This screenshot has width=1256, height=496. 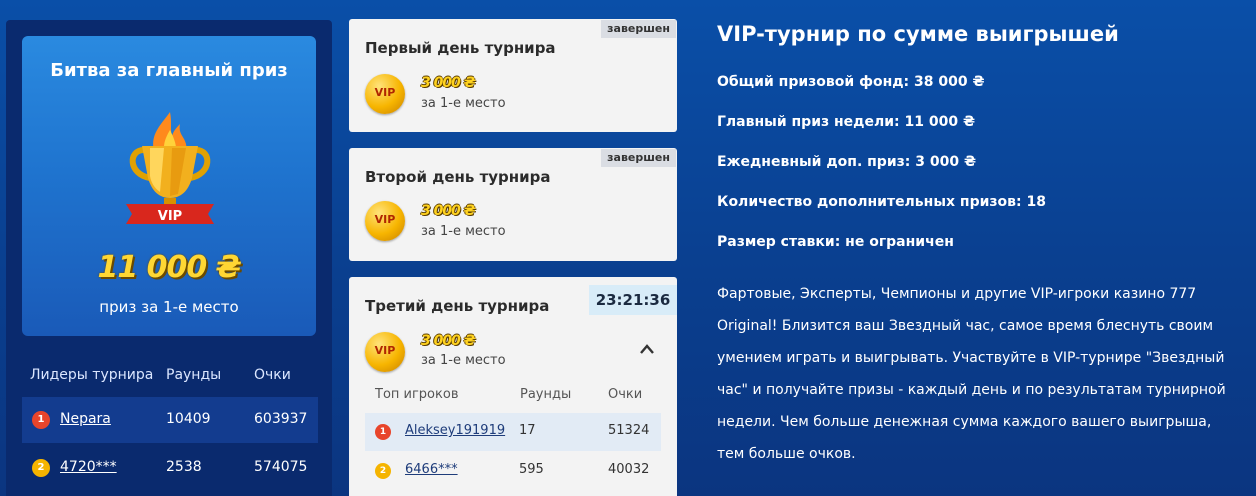 What do you see at coordinates (527, 430) in the screenshot?
I see `player-rounds: 17` at bounding box center [527, 430].